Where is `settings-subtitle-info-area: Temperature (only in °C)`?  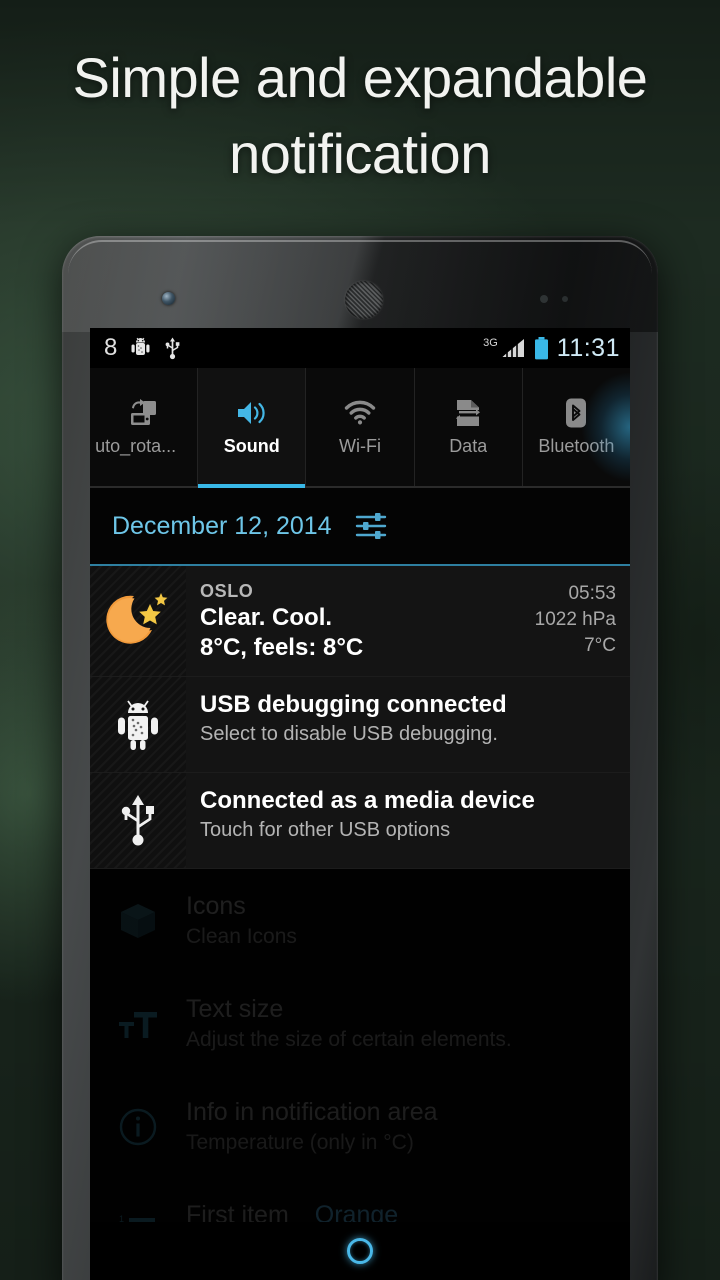
settings-subtitle-info-area: Temperature (only in °C) is located at coordinates (300, 1142).